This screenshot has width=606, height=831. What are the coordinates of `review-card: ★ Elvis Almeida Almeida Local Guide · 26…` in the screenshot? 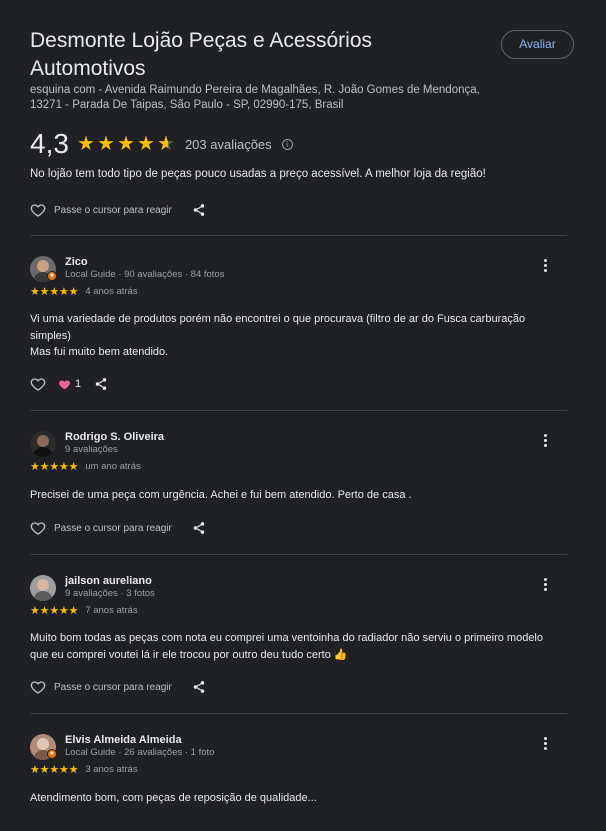 It's located at (300, 779).